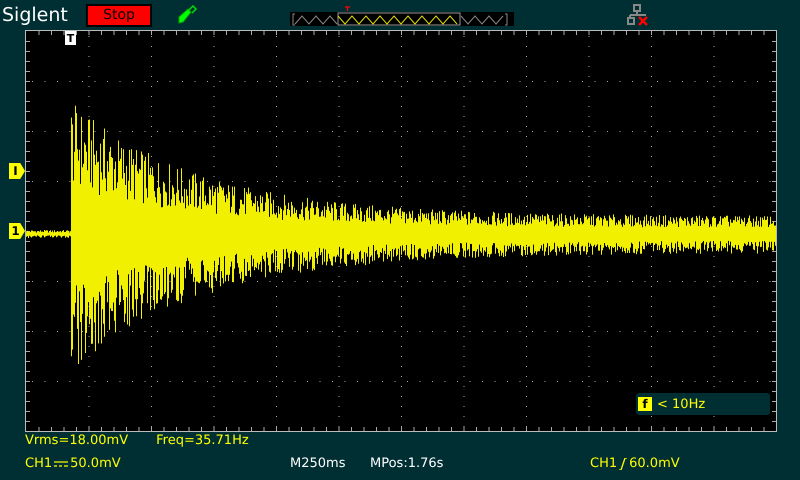 Image resolution: width=800 pixels, height=480 pixels. What do you see at coordinates (187, 15) in the screenshot?
I see `probe-icon` at bounding box center [187, 15].